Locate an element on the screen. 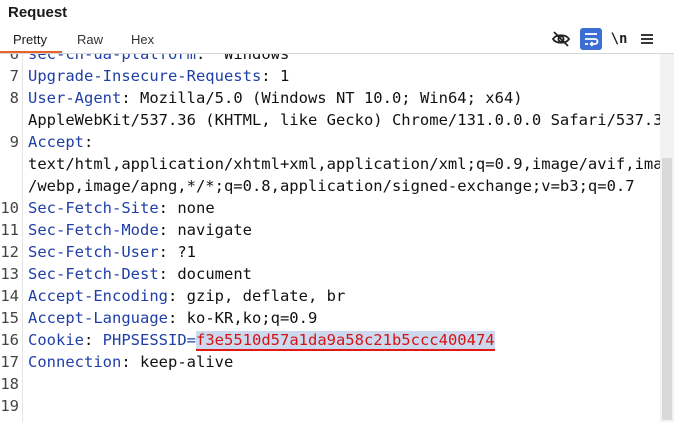 This screenshot has width=674, height=422. menu-button is located at coordinates (647, 39).